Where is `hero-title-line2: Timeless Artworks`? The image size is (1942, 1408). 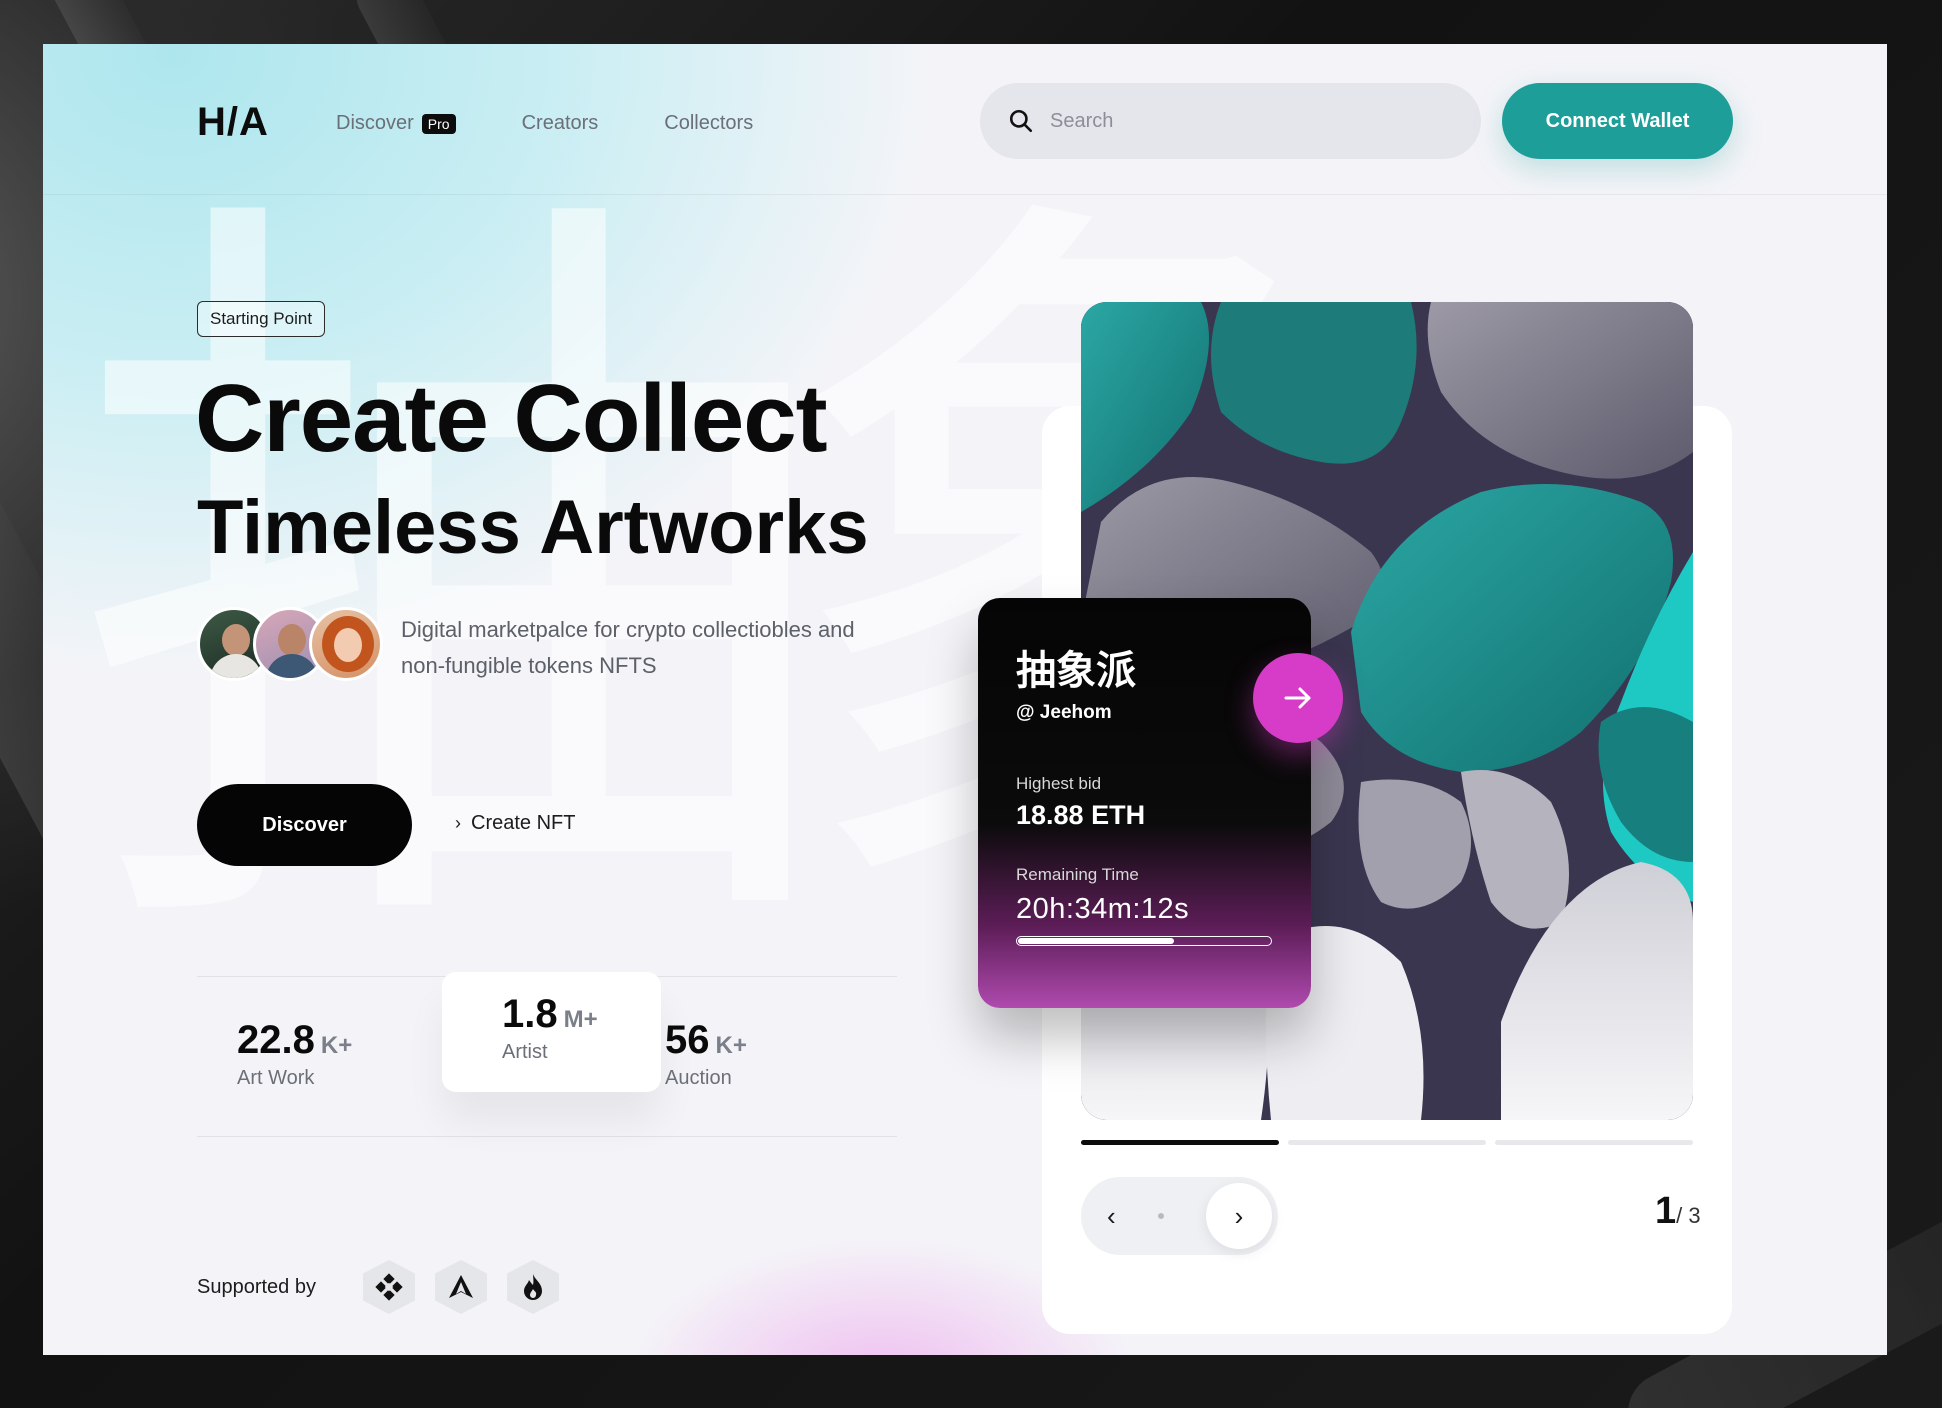
hero-title-line2: Timeless Artworks is located at coordinates (533, 527).